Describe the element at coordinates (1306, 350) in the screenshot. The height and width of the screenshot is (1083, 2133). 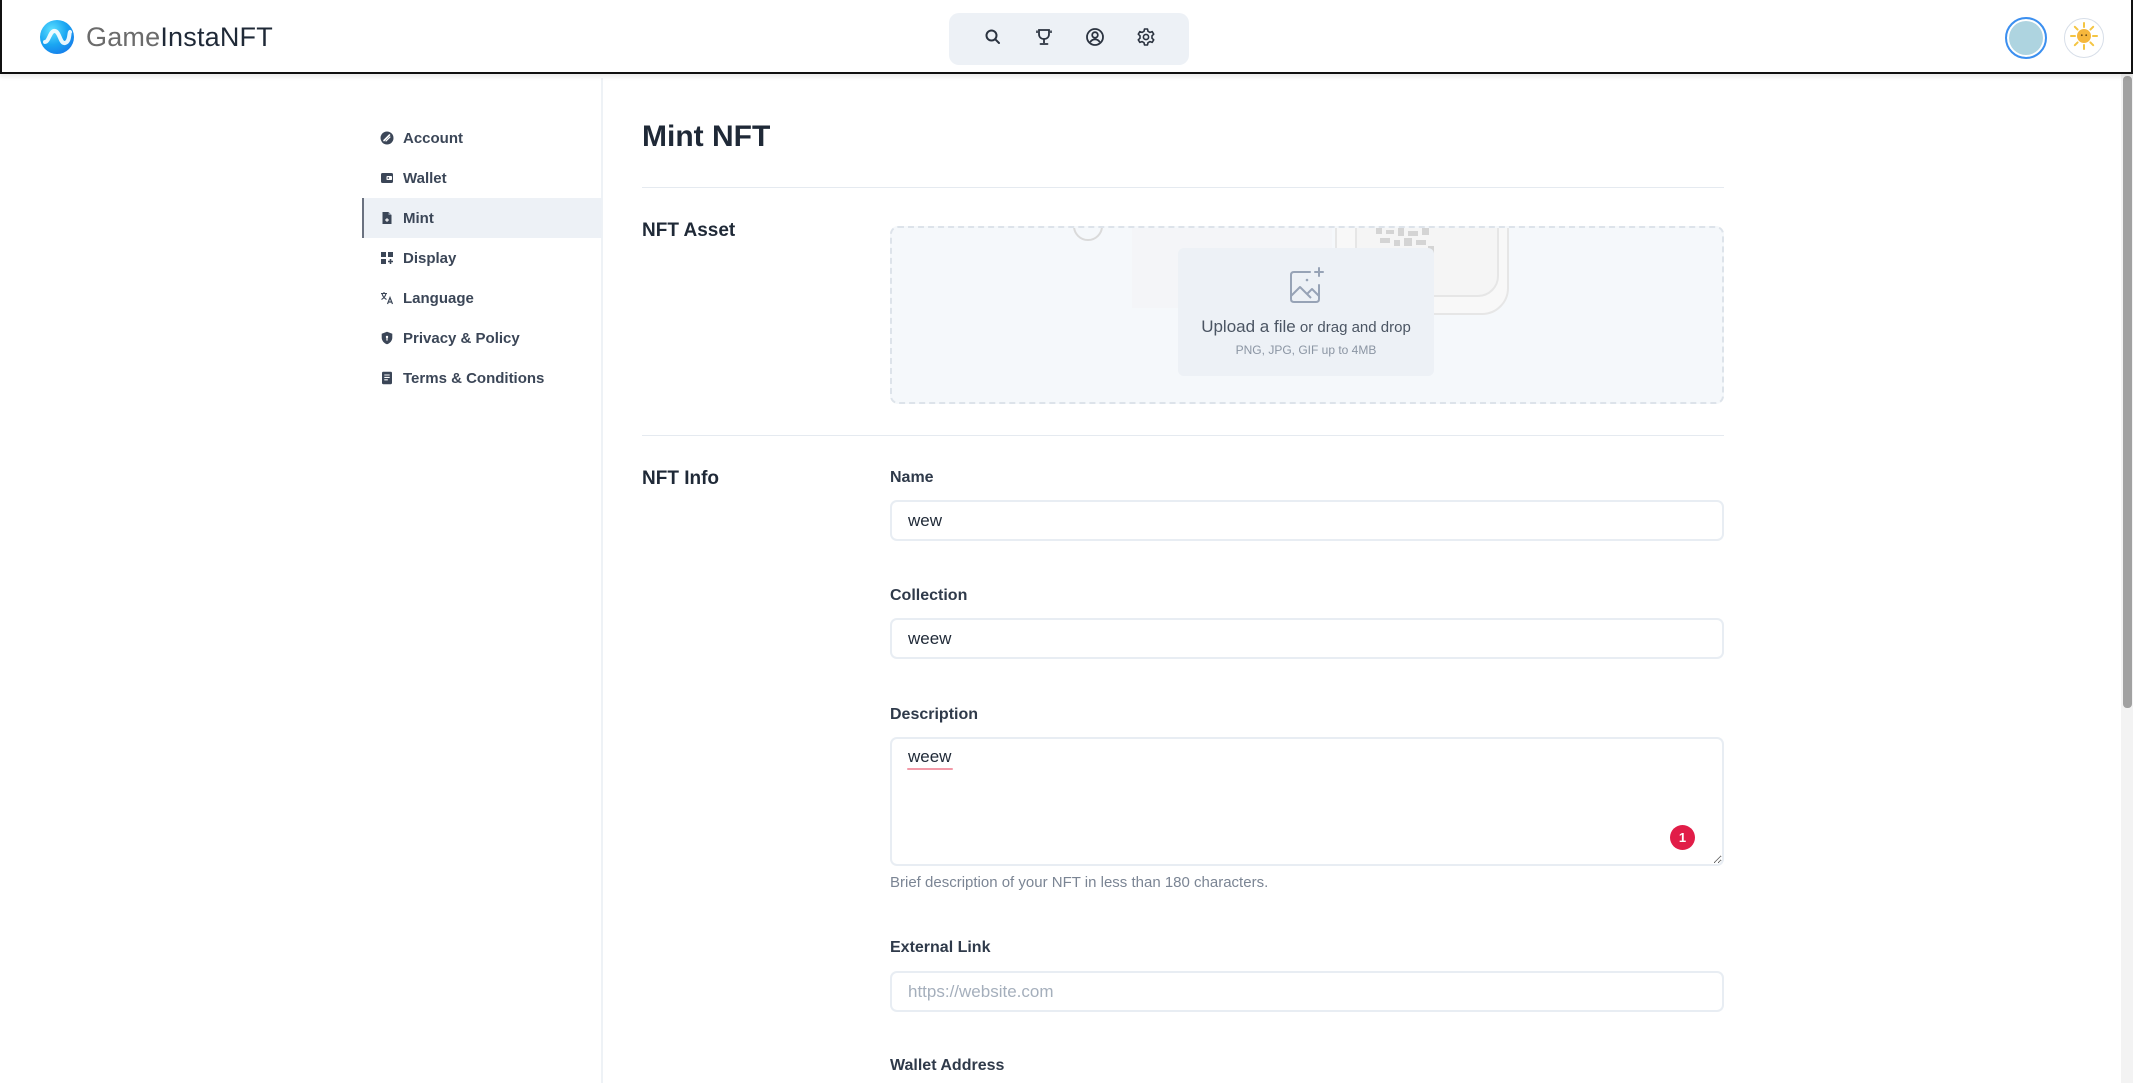
I see `upload-file-hint: PNG, JPG, GIF up to 4MB` at that location.